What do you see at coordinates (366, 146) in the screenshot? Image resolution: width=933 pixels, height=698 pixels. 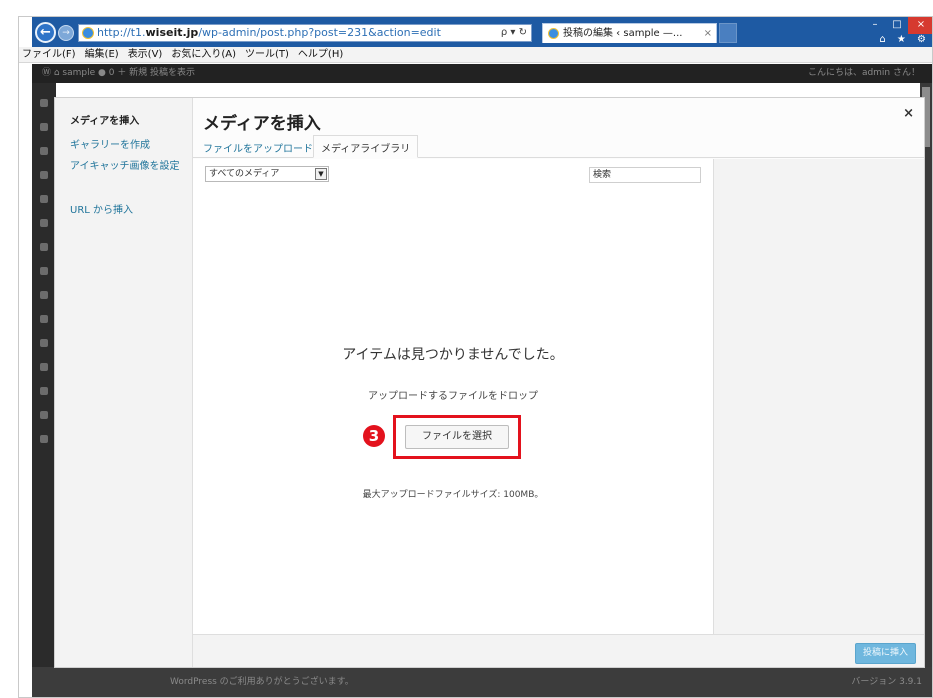 I see `tab-media-library: メディアライブラリ` at bounding box center [366, 146].